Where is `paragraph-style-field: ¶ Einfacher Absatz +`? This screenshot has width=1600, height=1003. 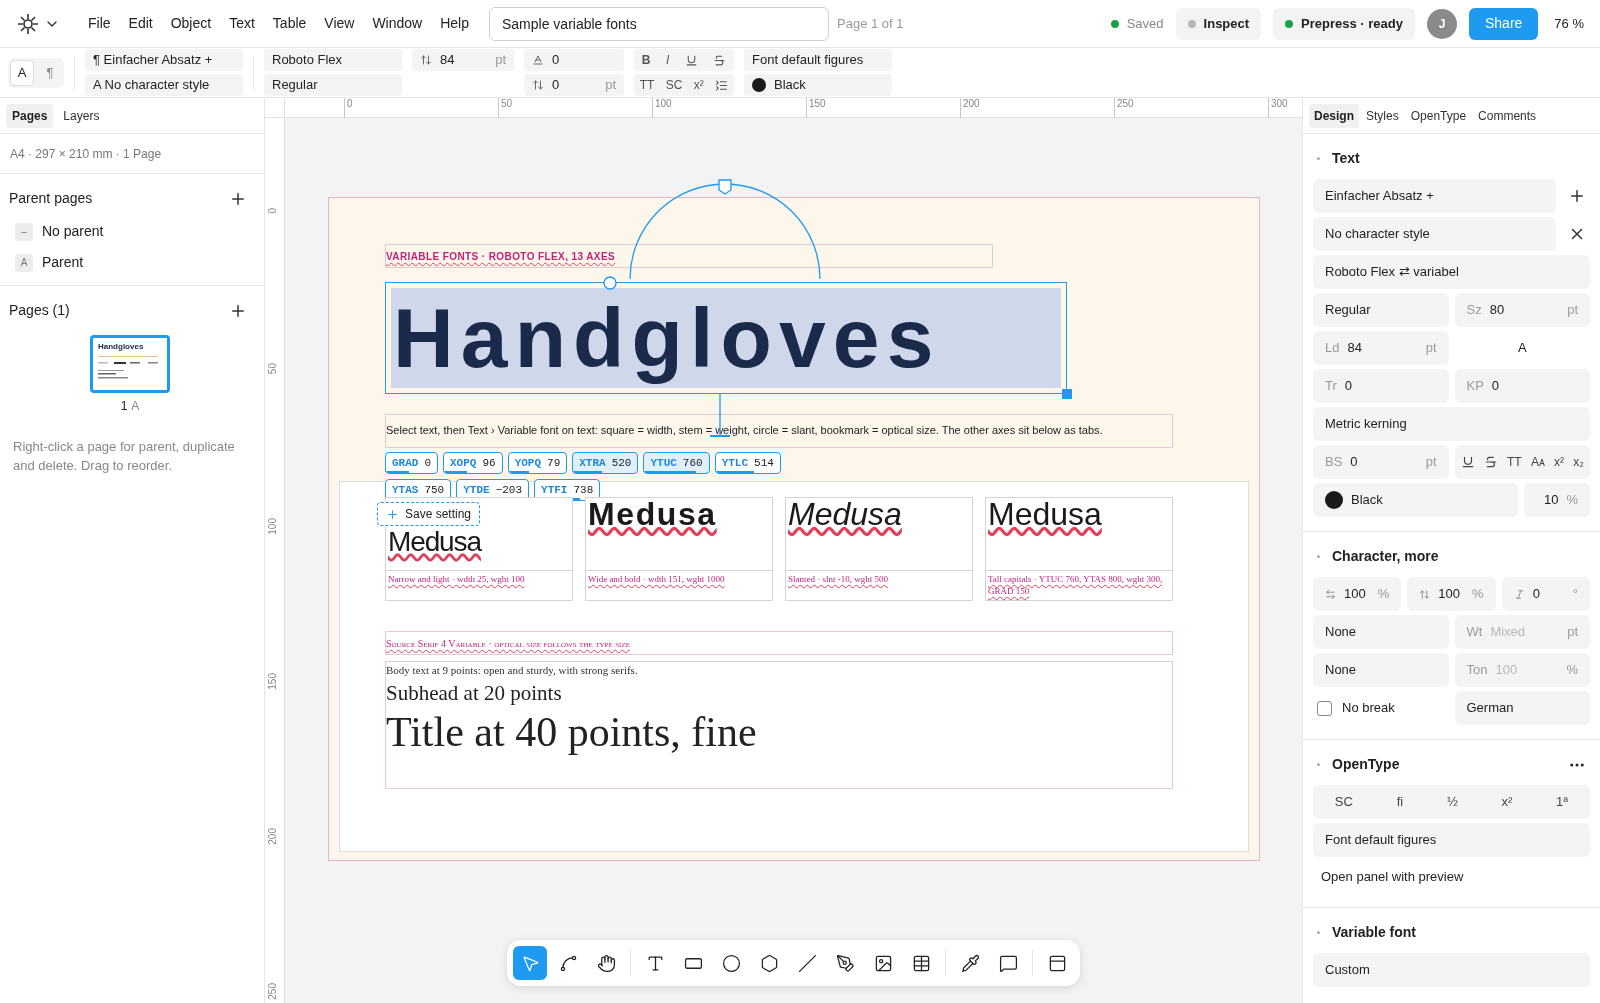
paragraph-style-field: ¶ Einfacher Absatz + is located at coordinates (164, 60).